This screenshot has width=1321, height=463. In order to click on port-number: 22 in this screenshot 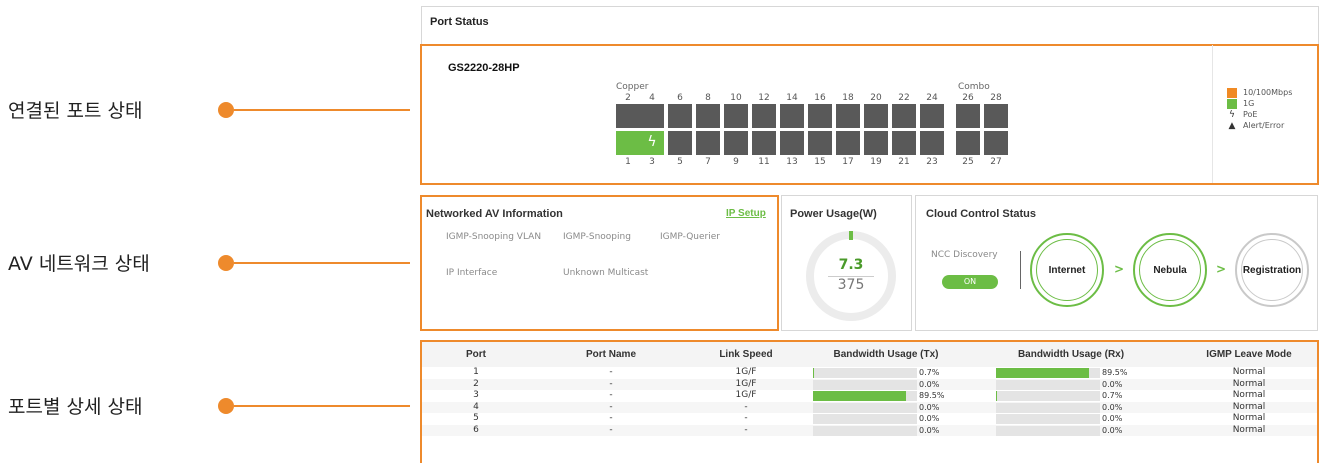, I will do `click(904, 98)`.